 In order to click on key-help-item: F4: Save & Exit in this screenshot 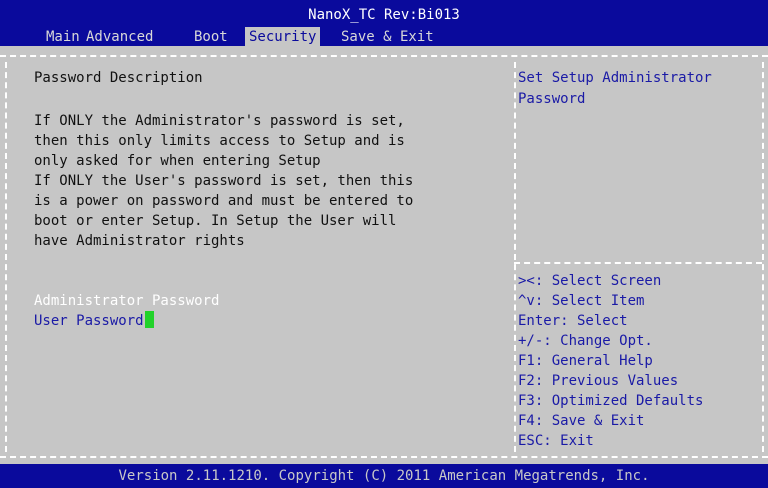, I will do `click(581, 421)`.